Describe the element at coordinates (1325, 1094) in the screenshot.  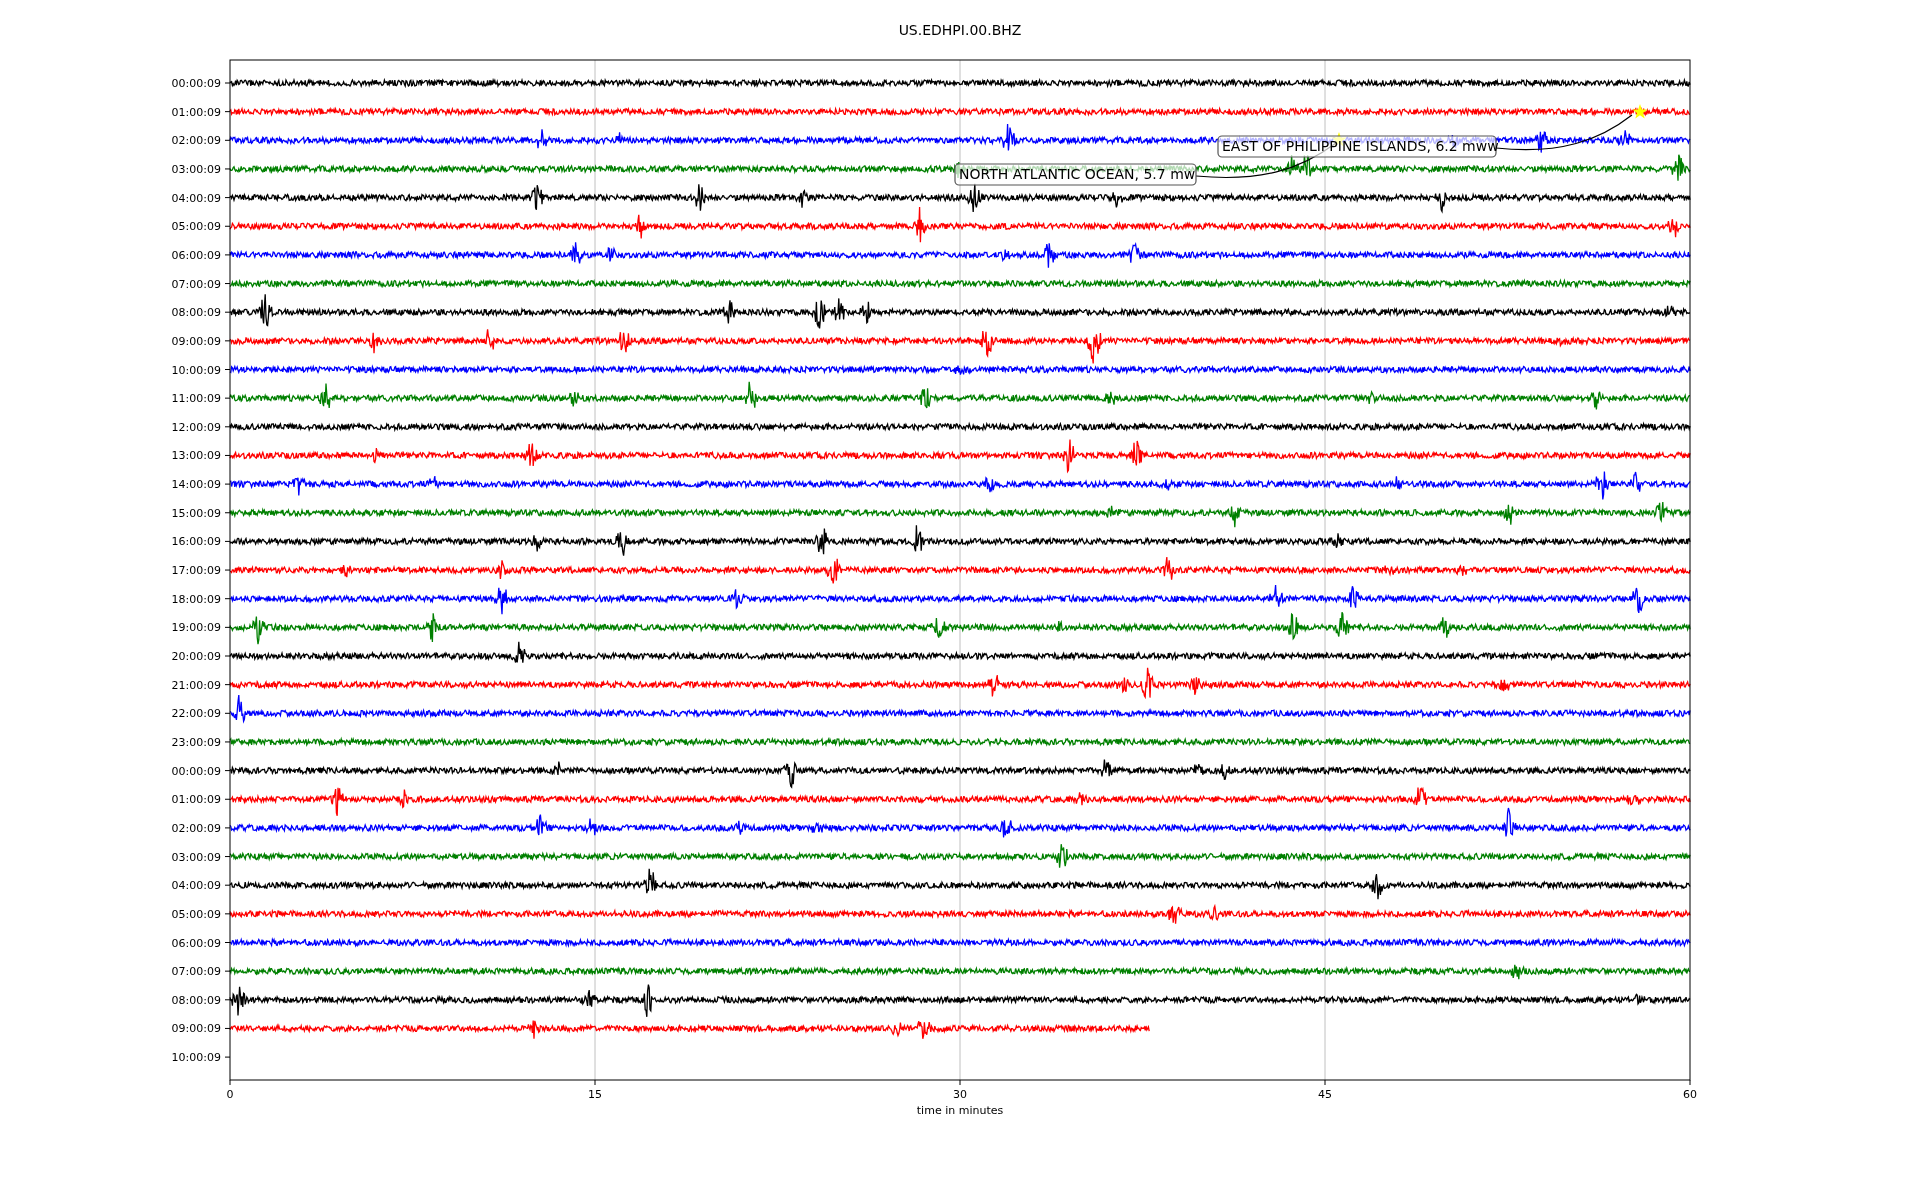
I see `x-tick-label: 45` at that location.